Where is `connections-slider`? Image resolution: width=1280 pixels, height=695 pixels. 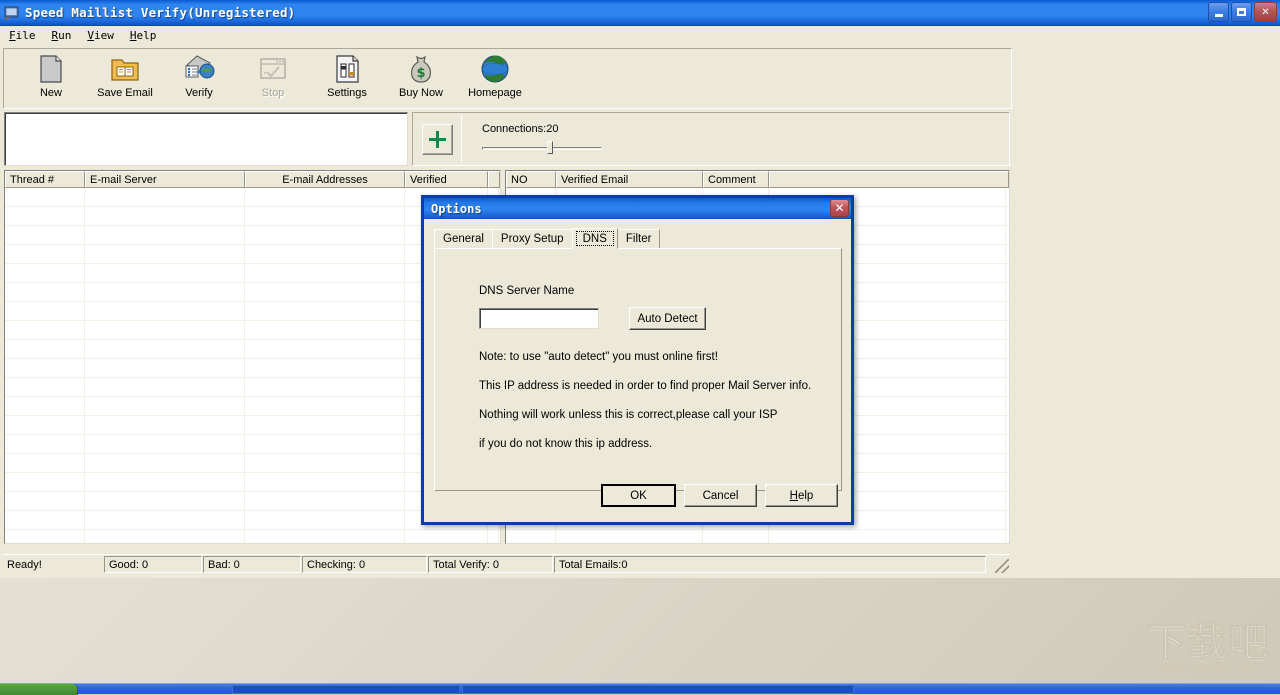 connections-slider is located at coordinates (542, 148).